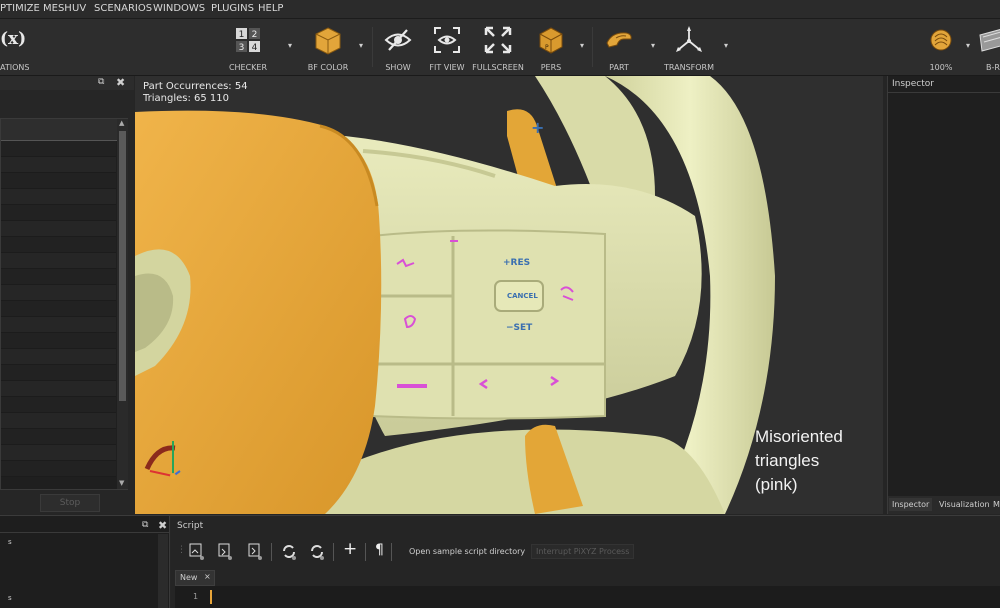  What do you see at coordinates (211, 597) in the screenshot?
I see `text-cursor` at bounding box center [211, 597].